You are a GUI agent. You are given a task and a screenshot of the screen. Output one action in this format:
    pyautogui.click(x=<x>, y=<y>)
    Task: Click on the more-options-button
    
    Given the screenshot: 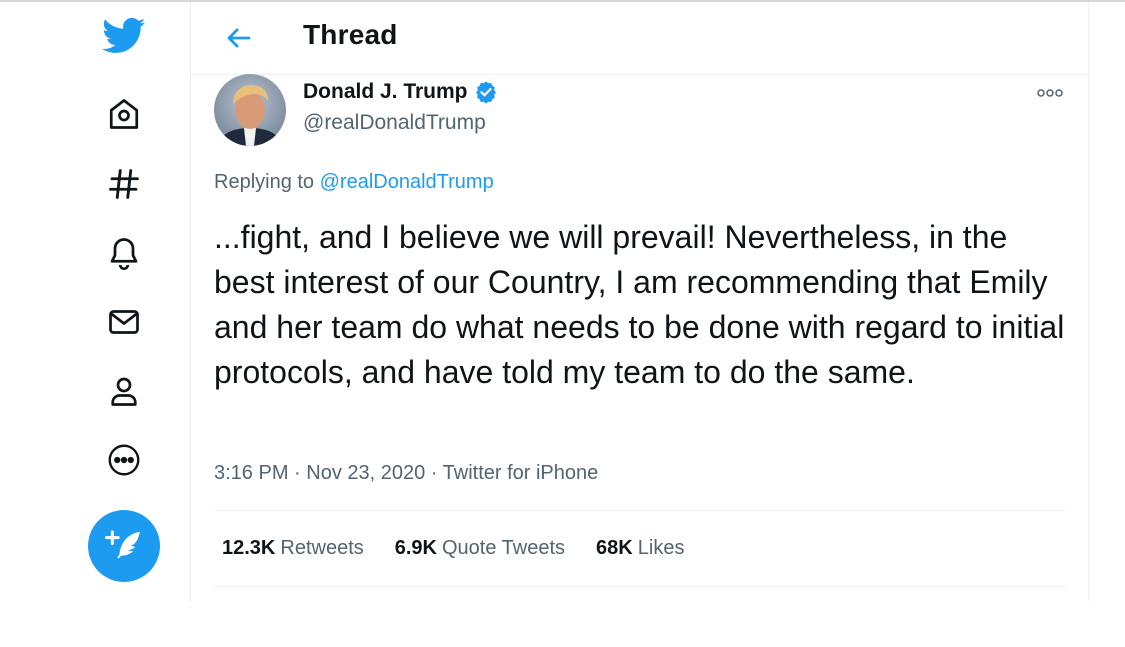 What is the action you would take?
    pyautogui.click(x=1050, y=93)
    